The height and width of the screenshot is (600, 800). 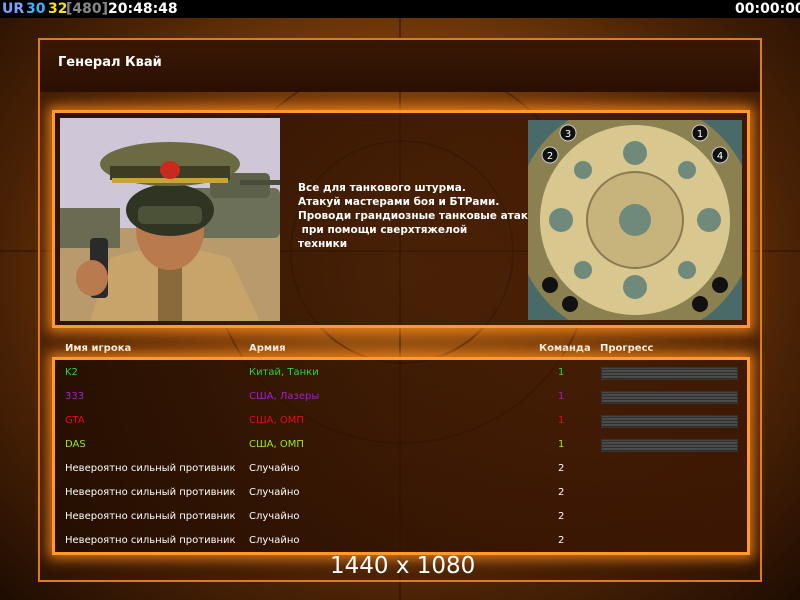 I want to click on description-line: при помощи сверхтяжелой, so click(x=383, y=230).